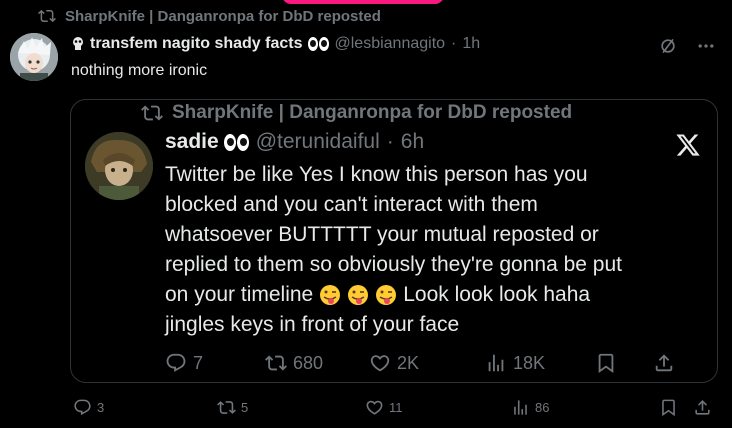  I want to click on share-button, so click(702, 407).